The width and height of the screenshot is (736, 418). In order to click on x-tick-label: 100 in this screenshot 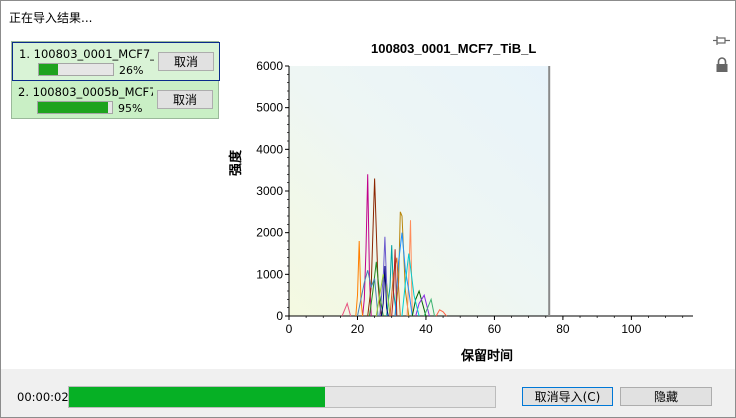, I will do `click(631, 329)`.